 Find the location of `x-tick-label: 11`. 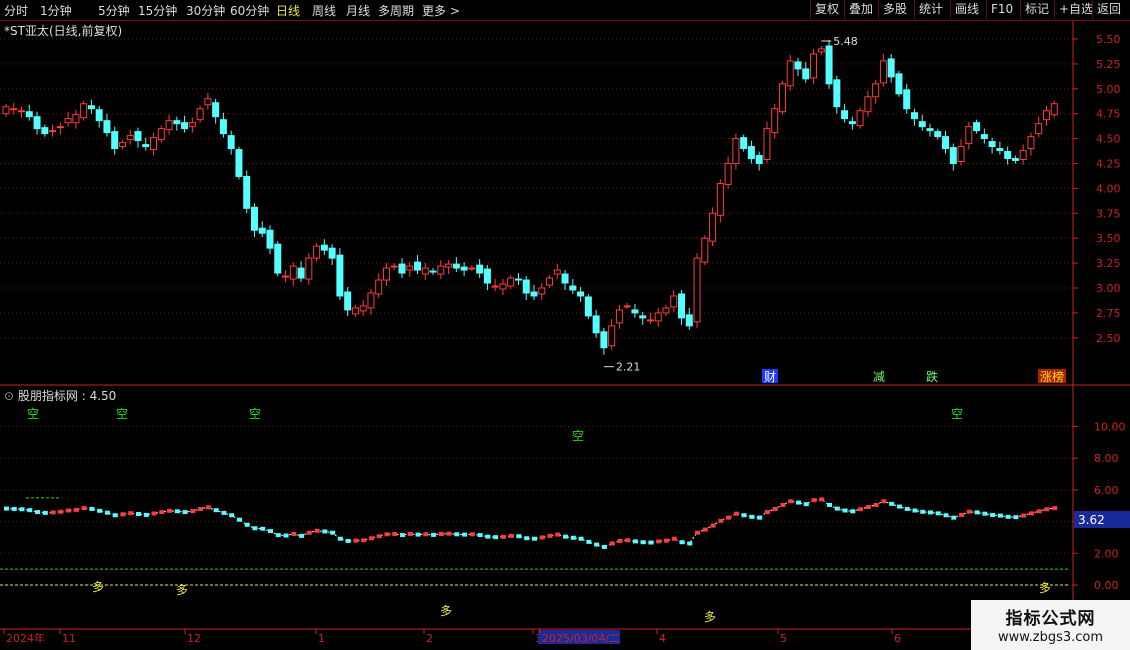

x-tick-label: 11 is located at coordinates (69, 638).